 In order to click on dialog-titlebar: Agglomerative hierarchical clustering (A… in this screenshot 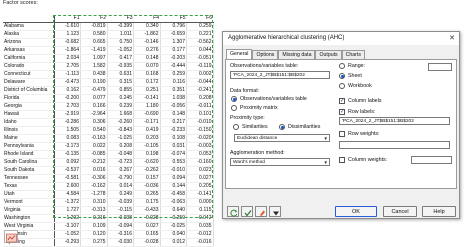, I will do `click(341, 38)`.